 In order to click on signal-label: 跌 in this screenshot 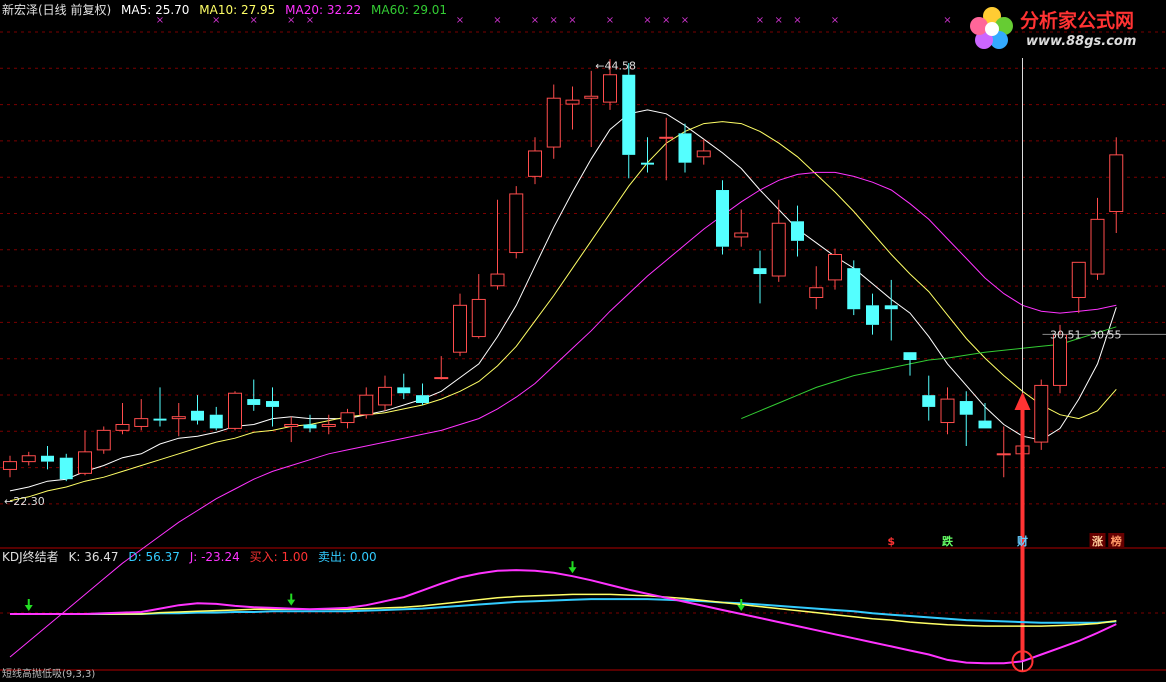, I will do `click(948, 541)`.